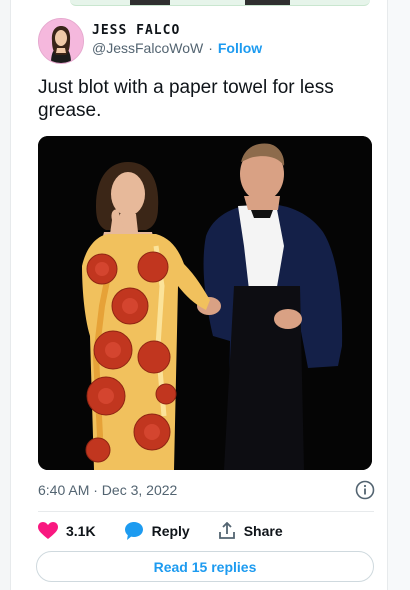  What do you see at coordinates (170, 531) in the screenshot?
I see `reply-label: Reply` at bounding box center [170, 531].